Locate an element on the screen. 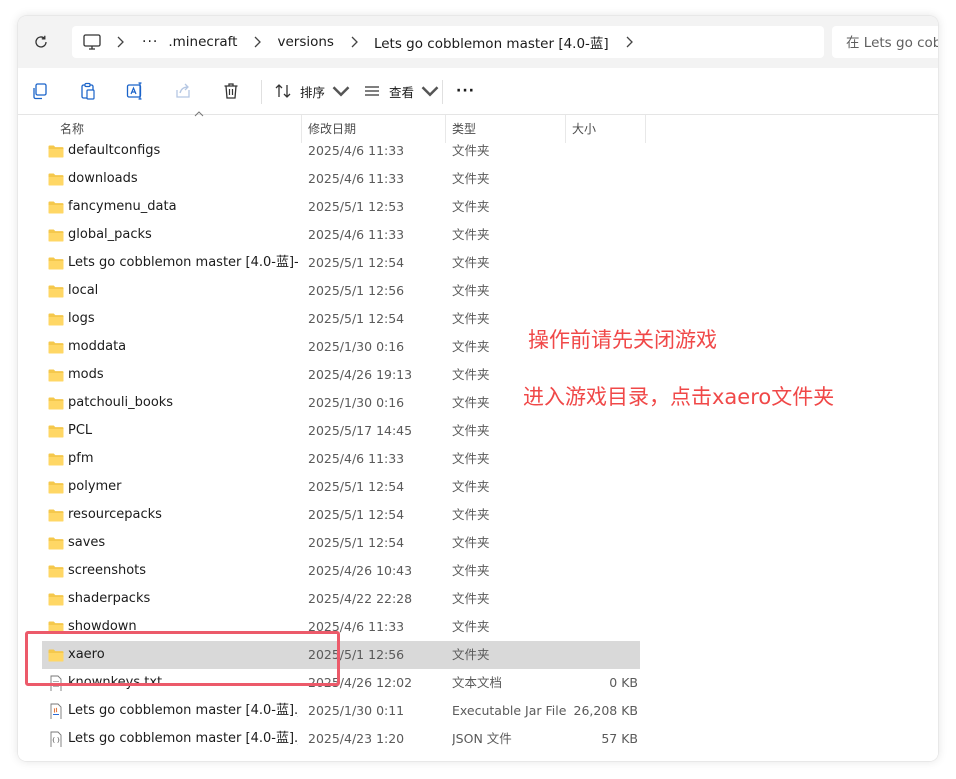 The image size is (956, 779). file-date: 2025/4/22 22:28 is located at coordinates (360, 598).